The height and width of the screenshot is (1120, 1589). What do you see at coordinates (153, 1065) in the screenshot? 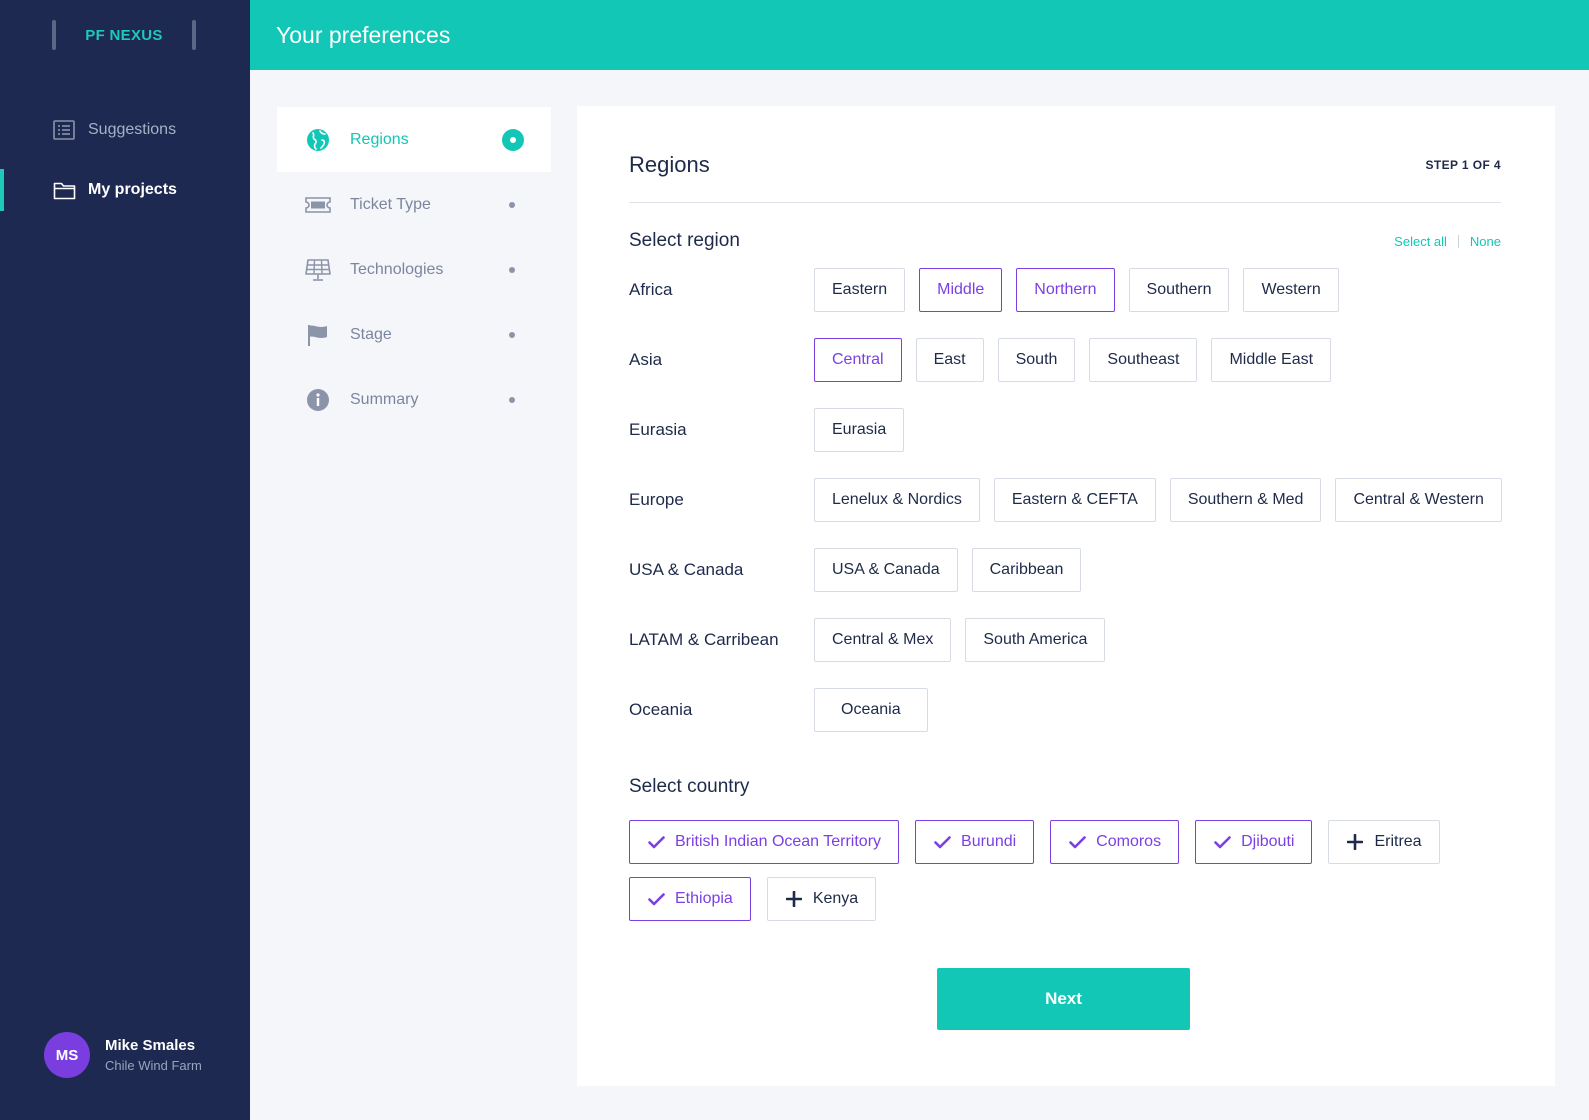
I see `user-project: Chile Wind Farm` at bounding box center [153, 1065].